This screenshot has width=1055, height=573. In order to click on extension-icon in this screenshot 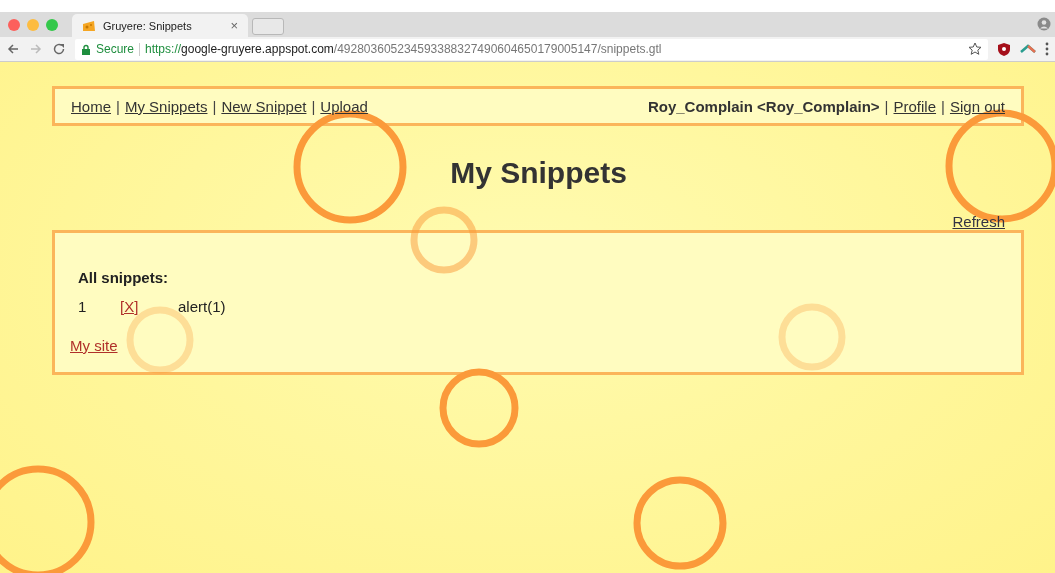, I will do `click(1028, 49)`.